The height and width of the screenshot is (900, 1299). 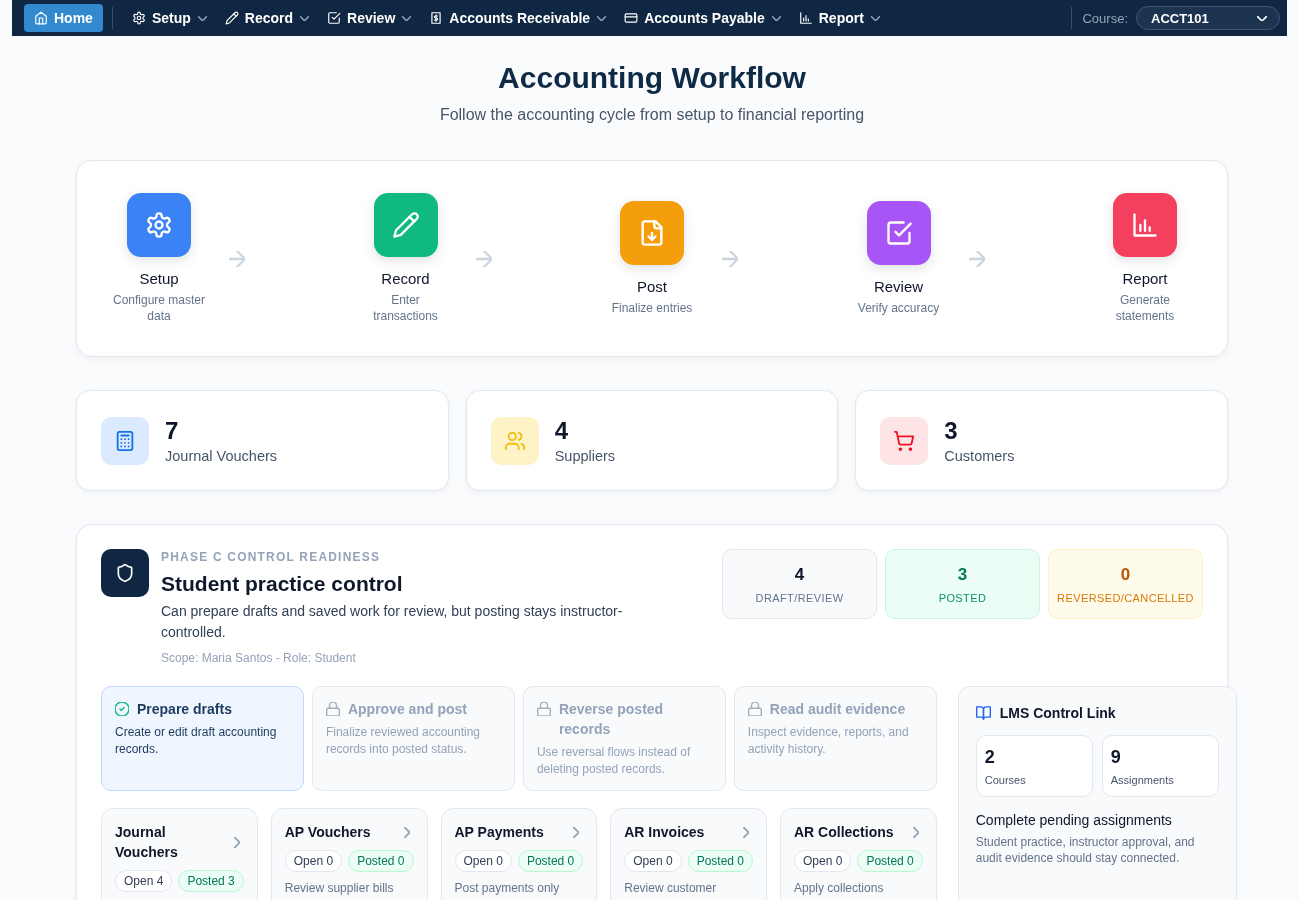 What do you see at coordinates (327, 832) in the screenshot?
I see `module-title: AP Vouchers` at bounding box center [327, 832].